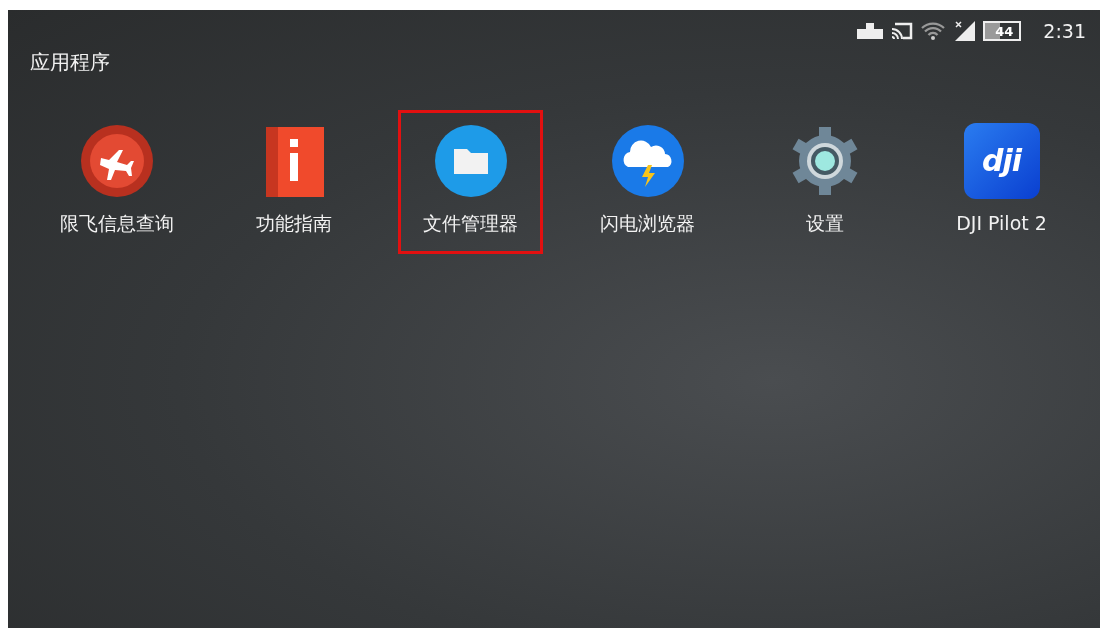  Describe the element at coordinates (964, 31) in the screenshot. I see `cell-signal-icon` at that location.